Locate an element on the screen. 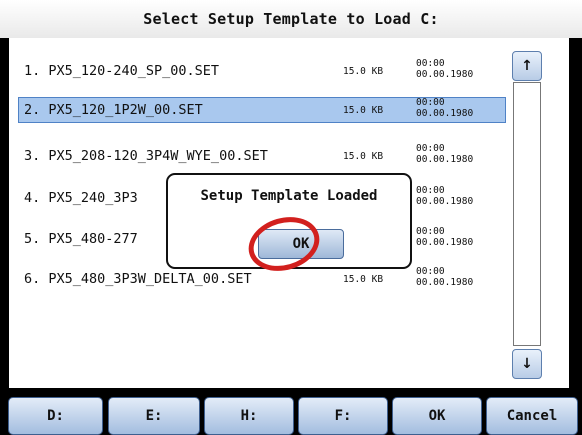 The width and height of the screenshot is (582, 435). arrow-up-icon: ↑ is located at coordinates (527, 66).